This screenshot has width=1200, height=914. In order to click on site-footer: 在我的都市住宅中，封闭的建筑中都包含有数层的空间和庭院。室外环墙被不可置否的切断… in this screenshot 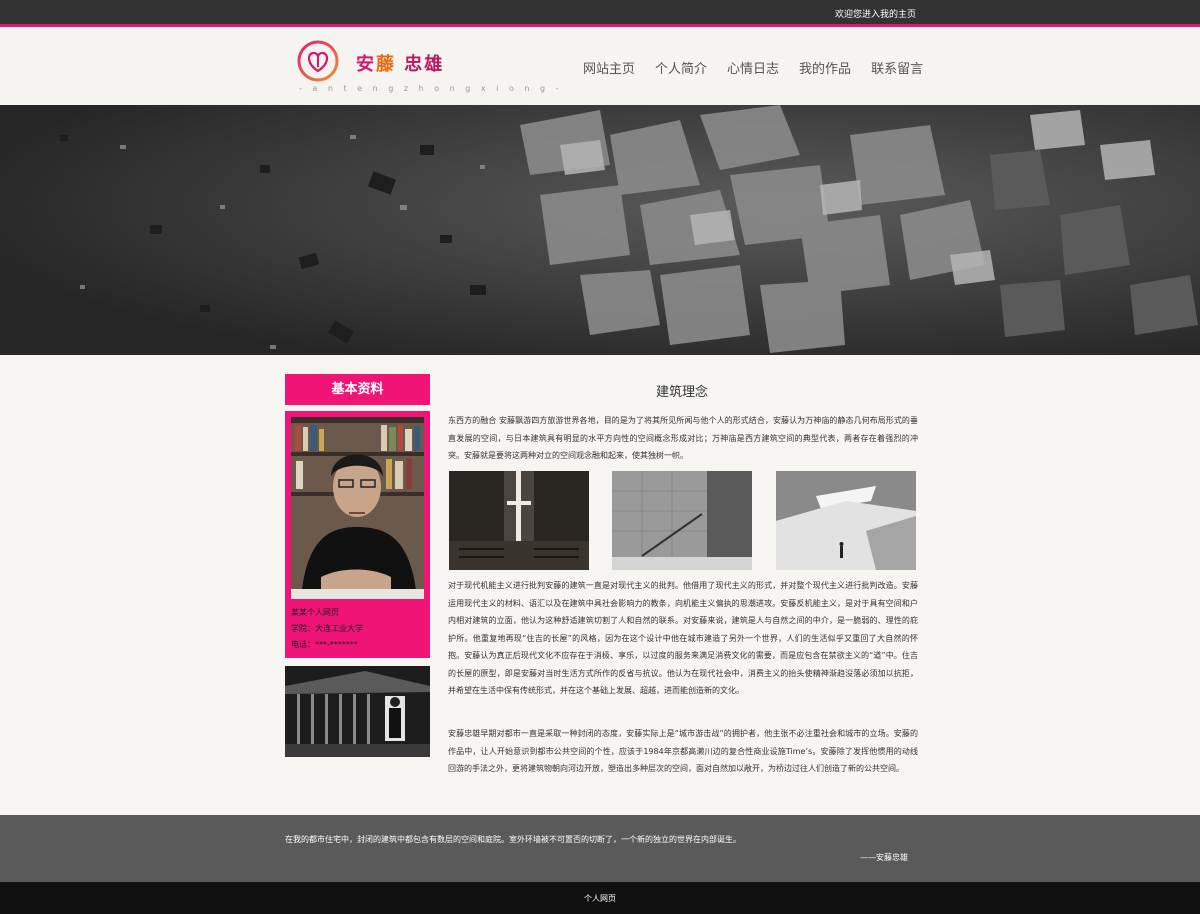, I will do `click(600, 848)`.